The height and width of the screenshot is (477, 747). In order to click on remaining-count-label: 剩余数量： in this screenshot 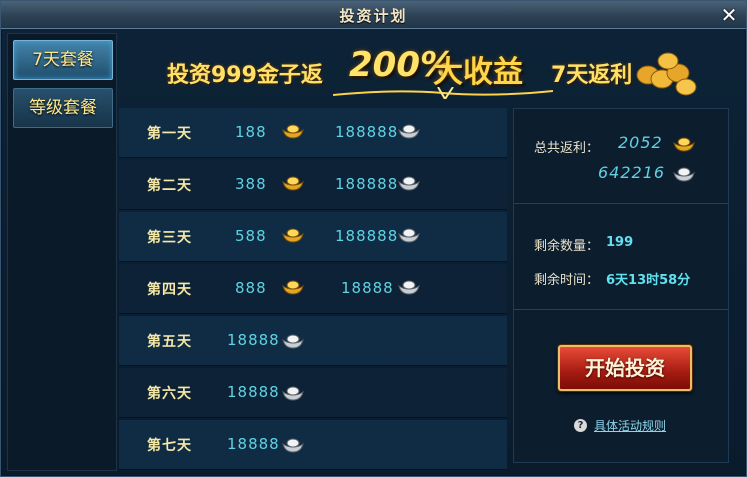, I will do `click(567, 246)`.